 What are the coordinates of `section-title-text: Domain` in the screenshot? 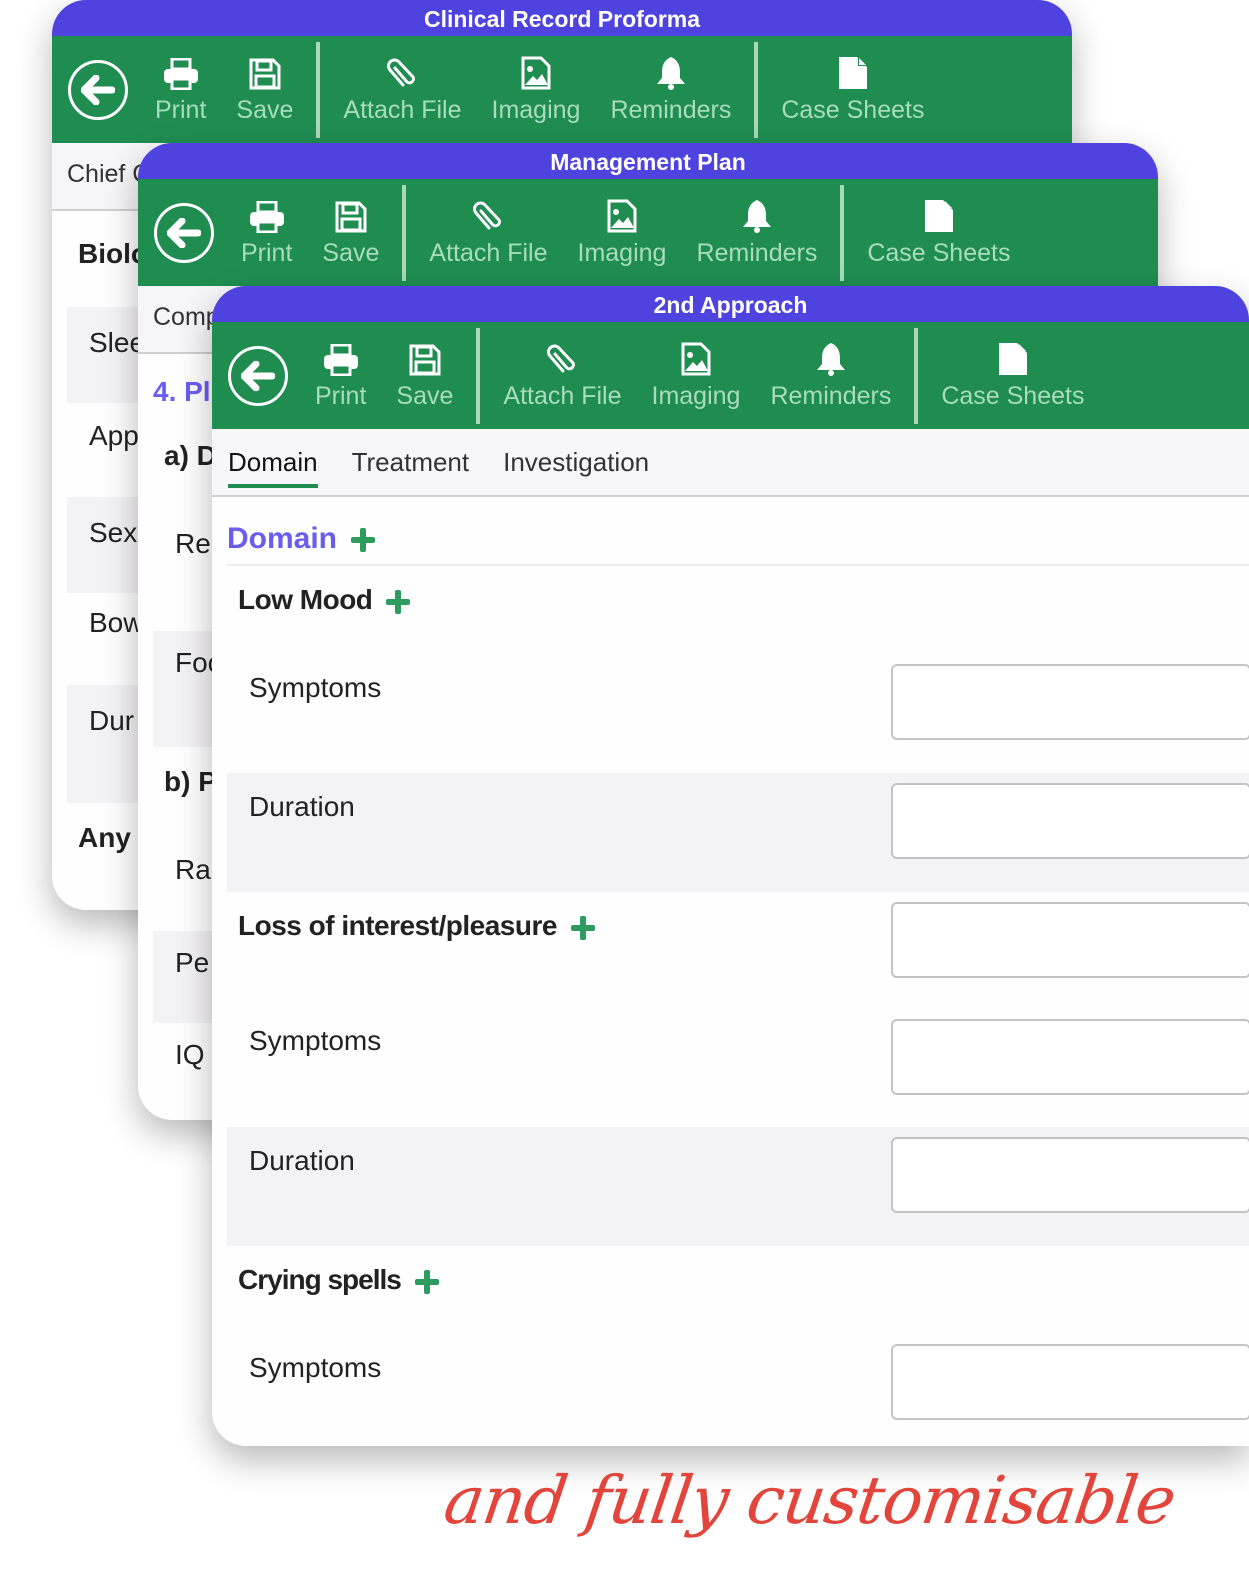 It's located at (282, 538).